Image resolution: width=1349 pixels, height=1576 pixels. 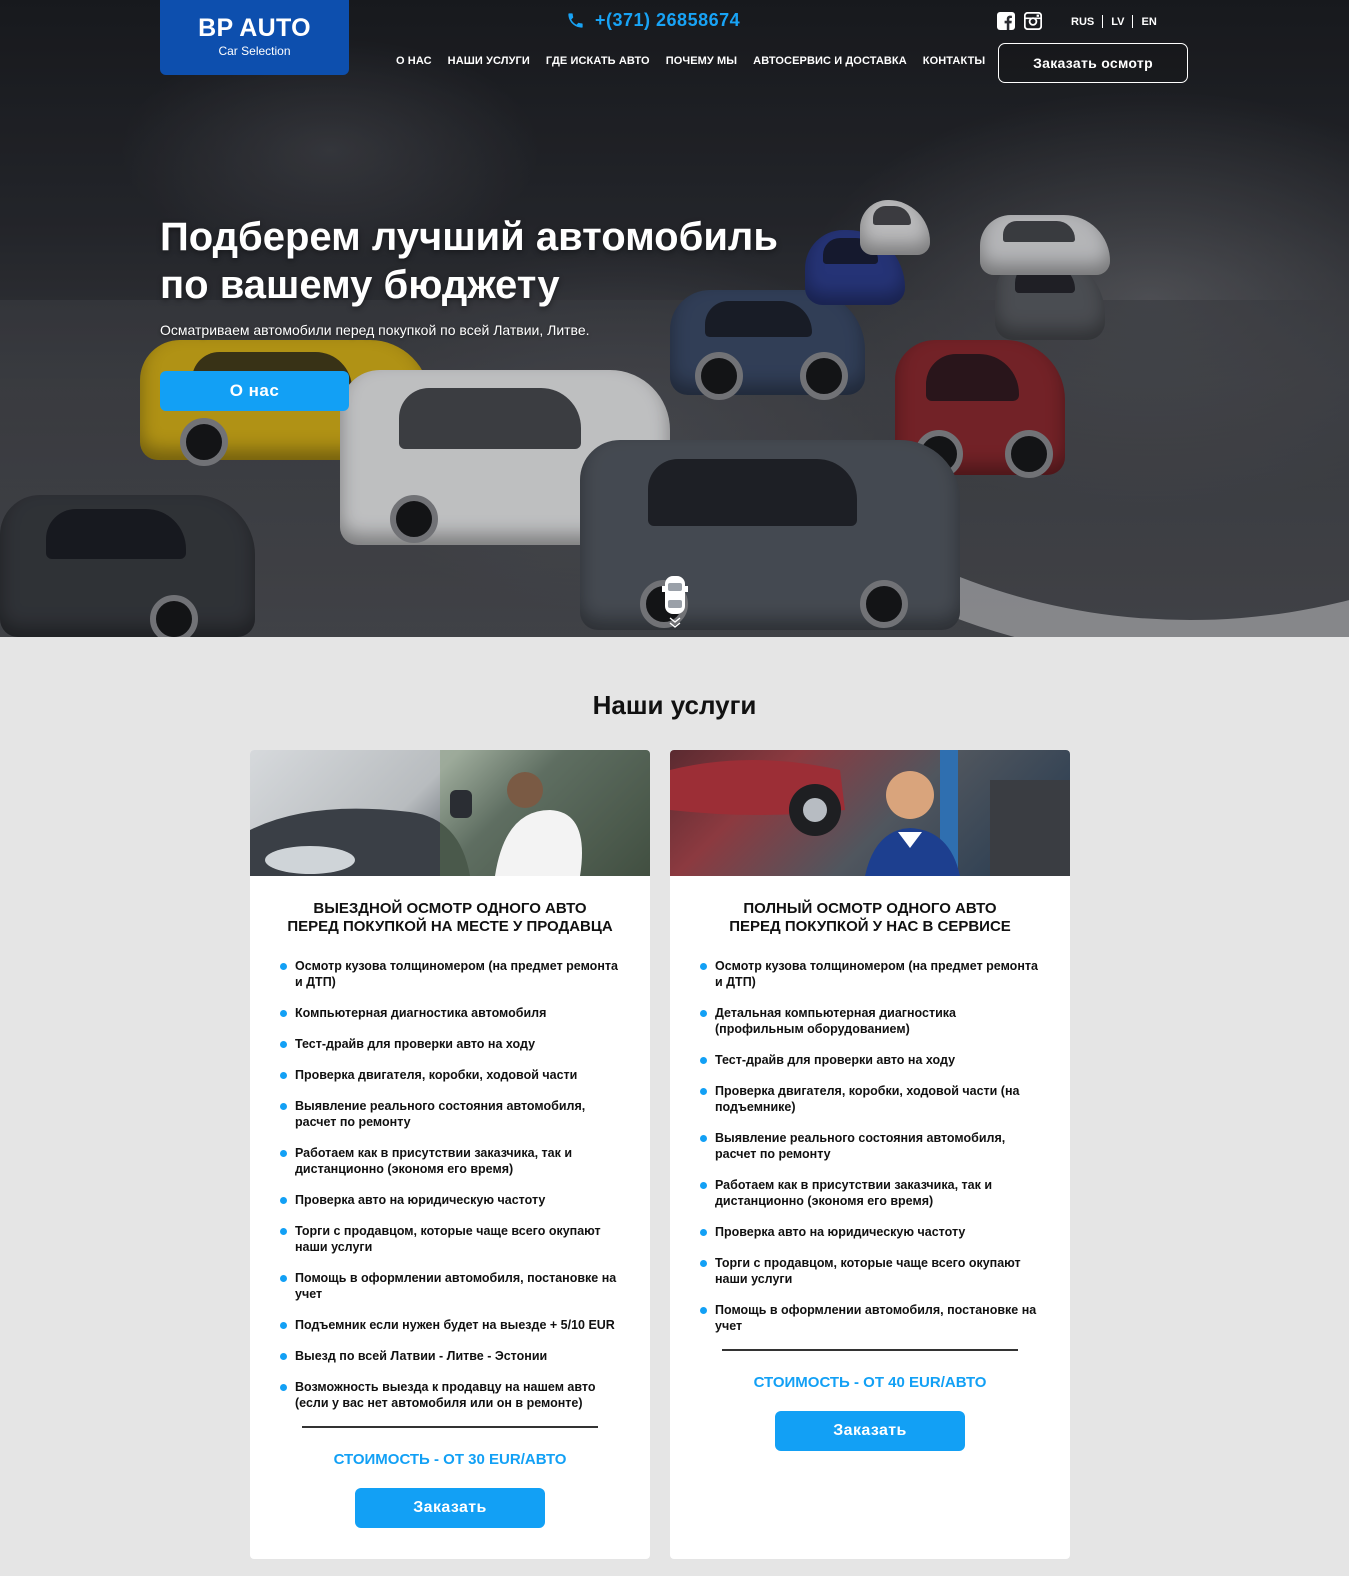 I want to click on logo-tagline: Car Selection, so click(x=254, y=51).